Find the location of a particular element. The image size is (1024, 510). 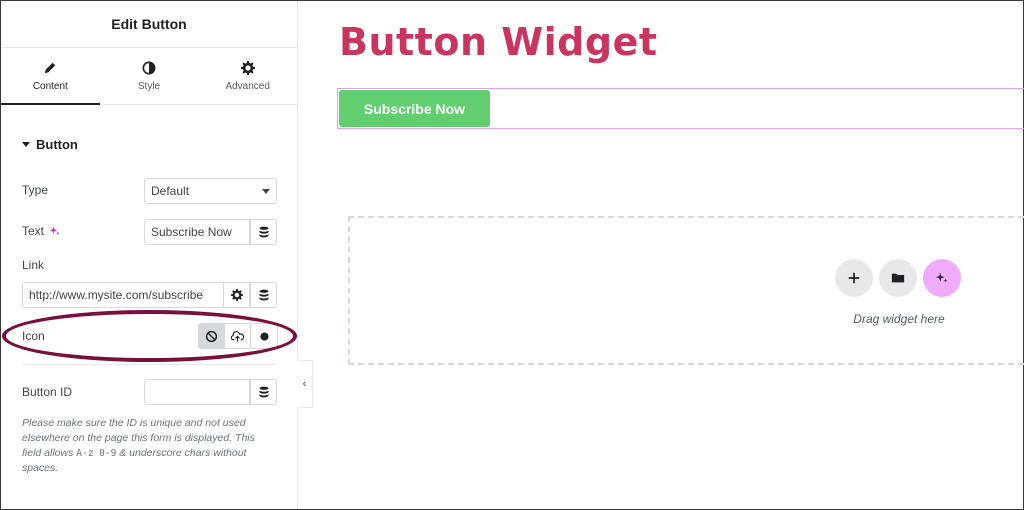

link-options-button is located at coordinates (236, 295).